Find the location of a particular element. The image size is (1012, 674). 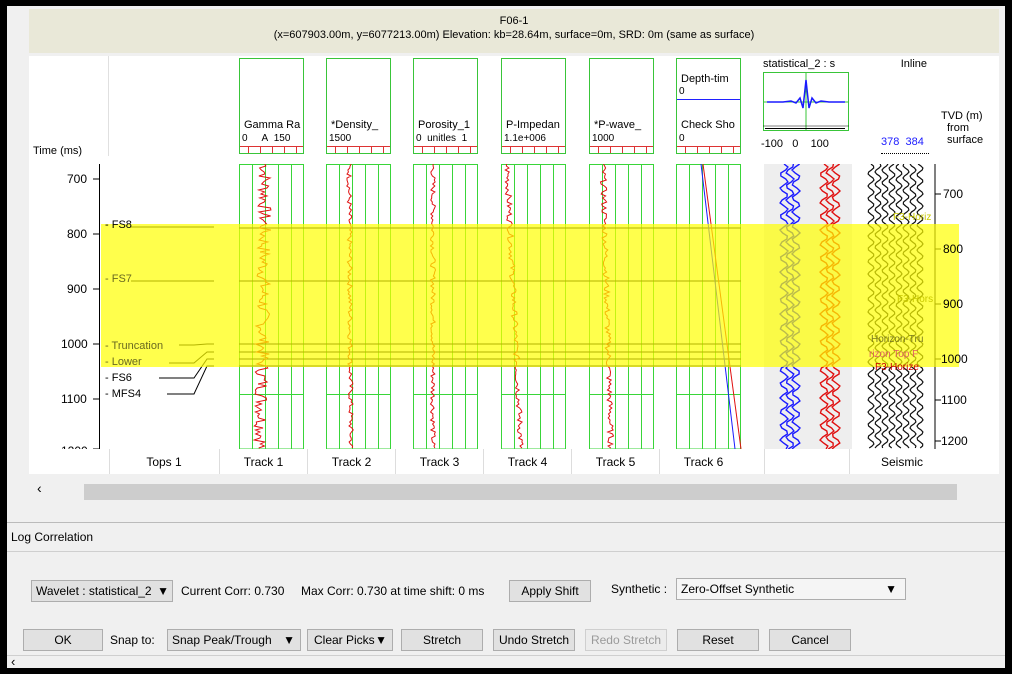

horizon-label: F3-Hors is located at coordinates (915, 299).